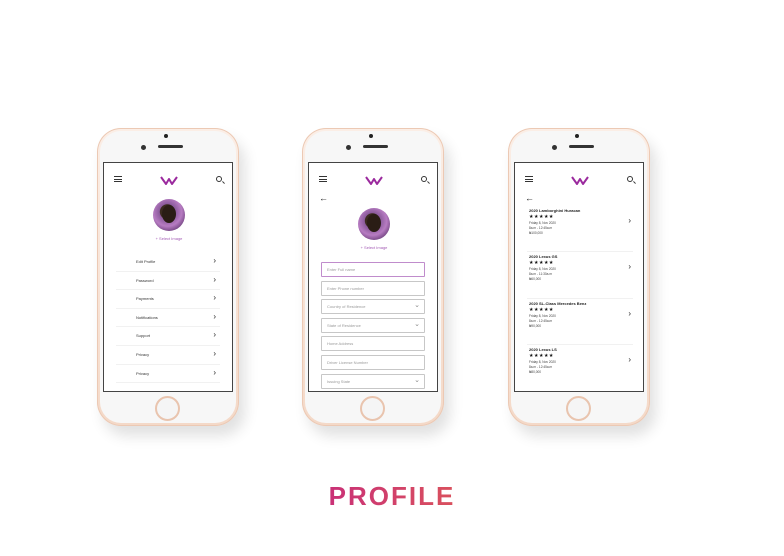 Image resolution: width=784 pixels, height=556 pixels. What do you see at coordinates (536, 233) in the screenshot?
I see `car-price: ₦100,000` at bounding box center [536, 233].